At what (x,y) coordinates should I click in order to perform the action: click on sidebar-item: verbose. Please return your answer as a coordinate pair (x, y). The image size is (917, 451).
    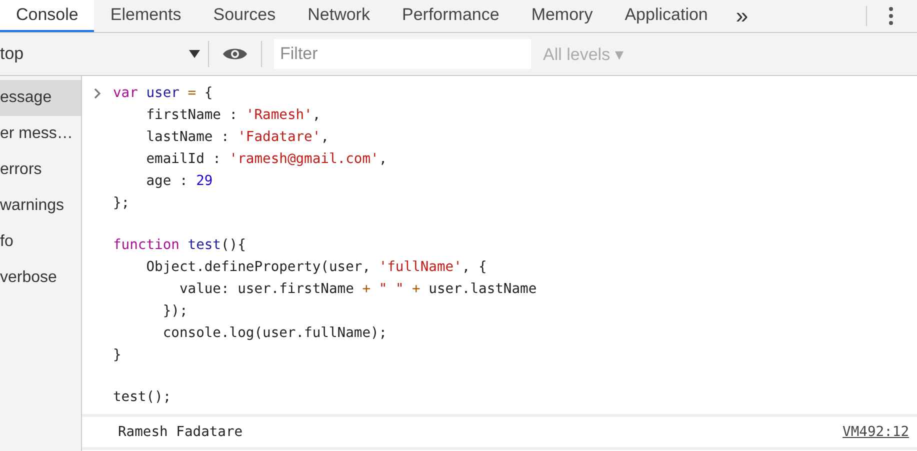
    Looking at the image, I should click on (40, 278).